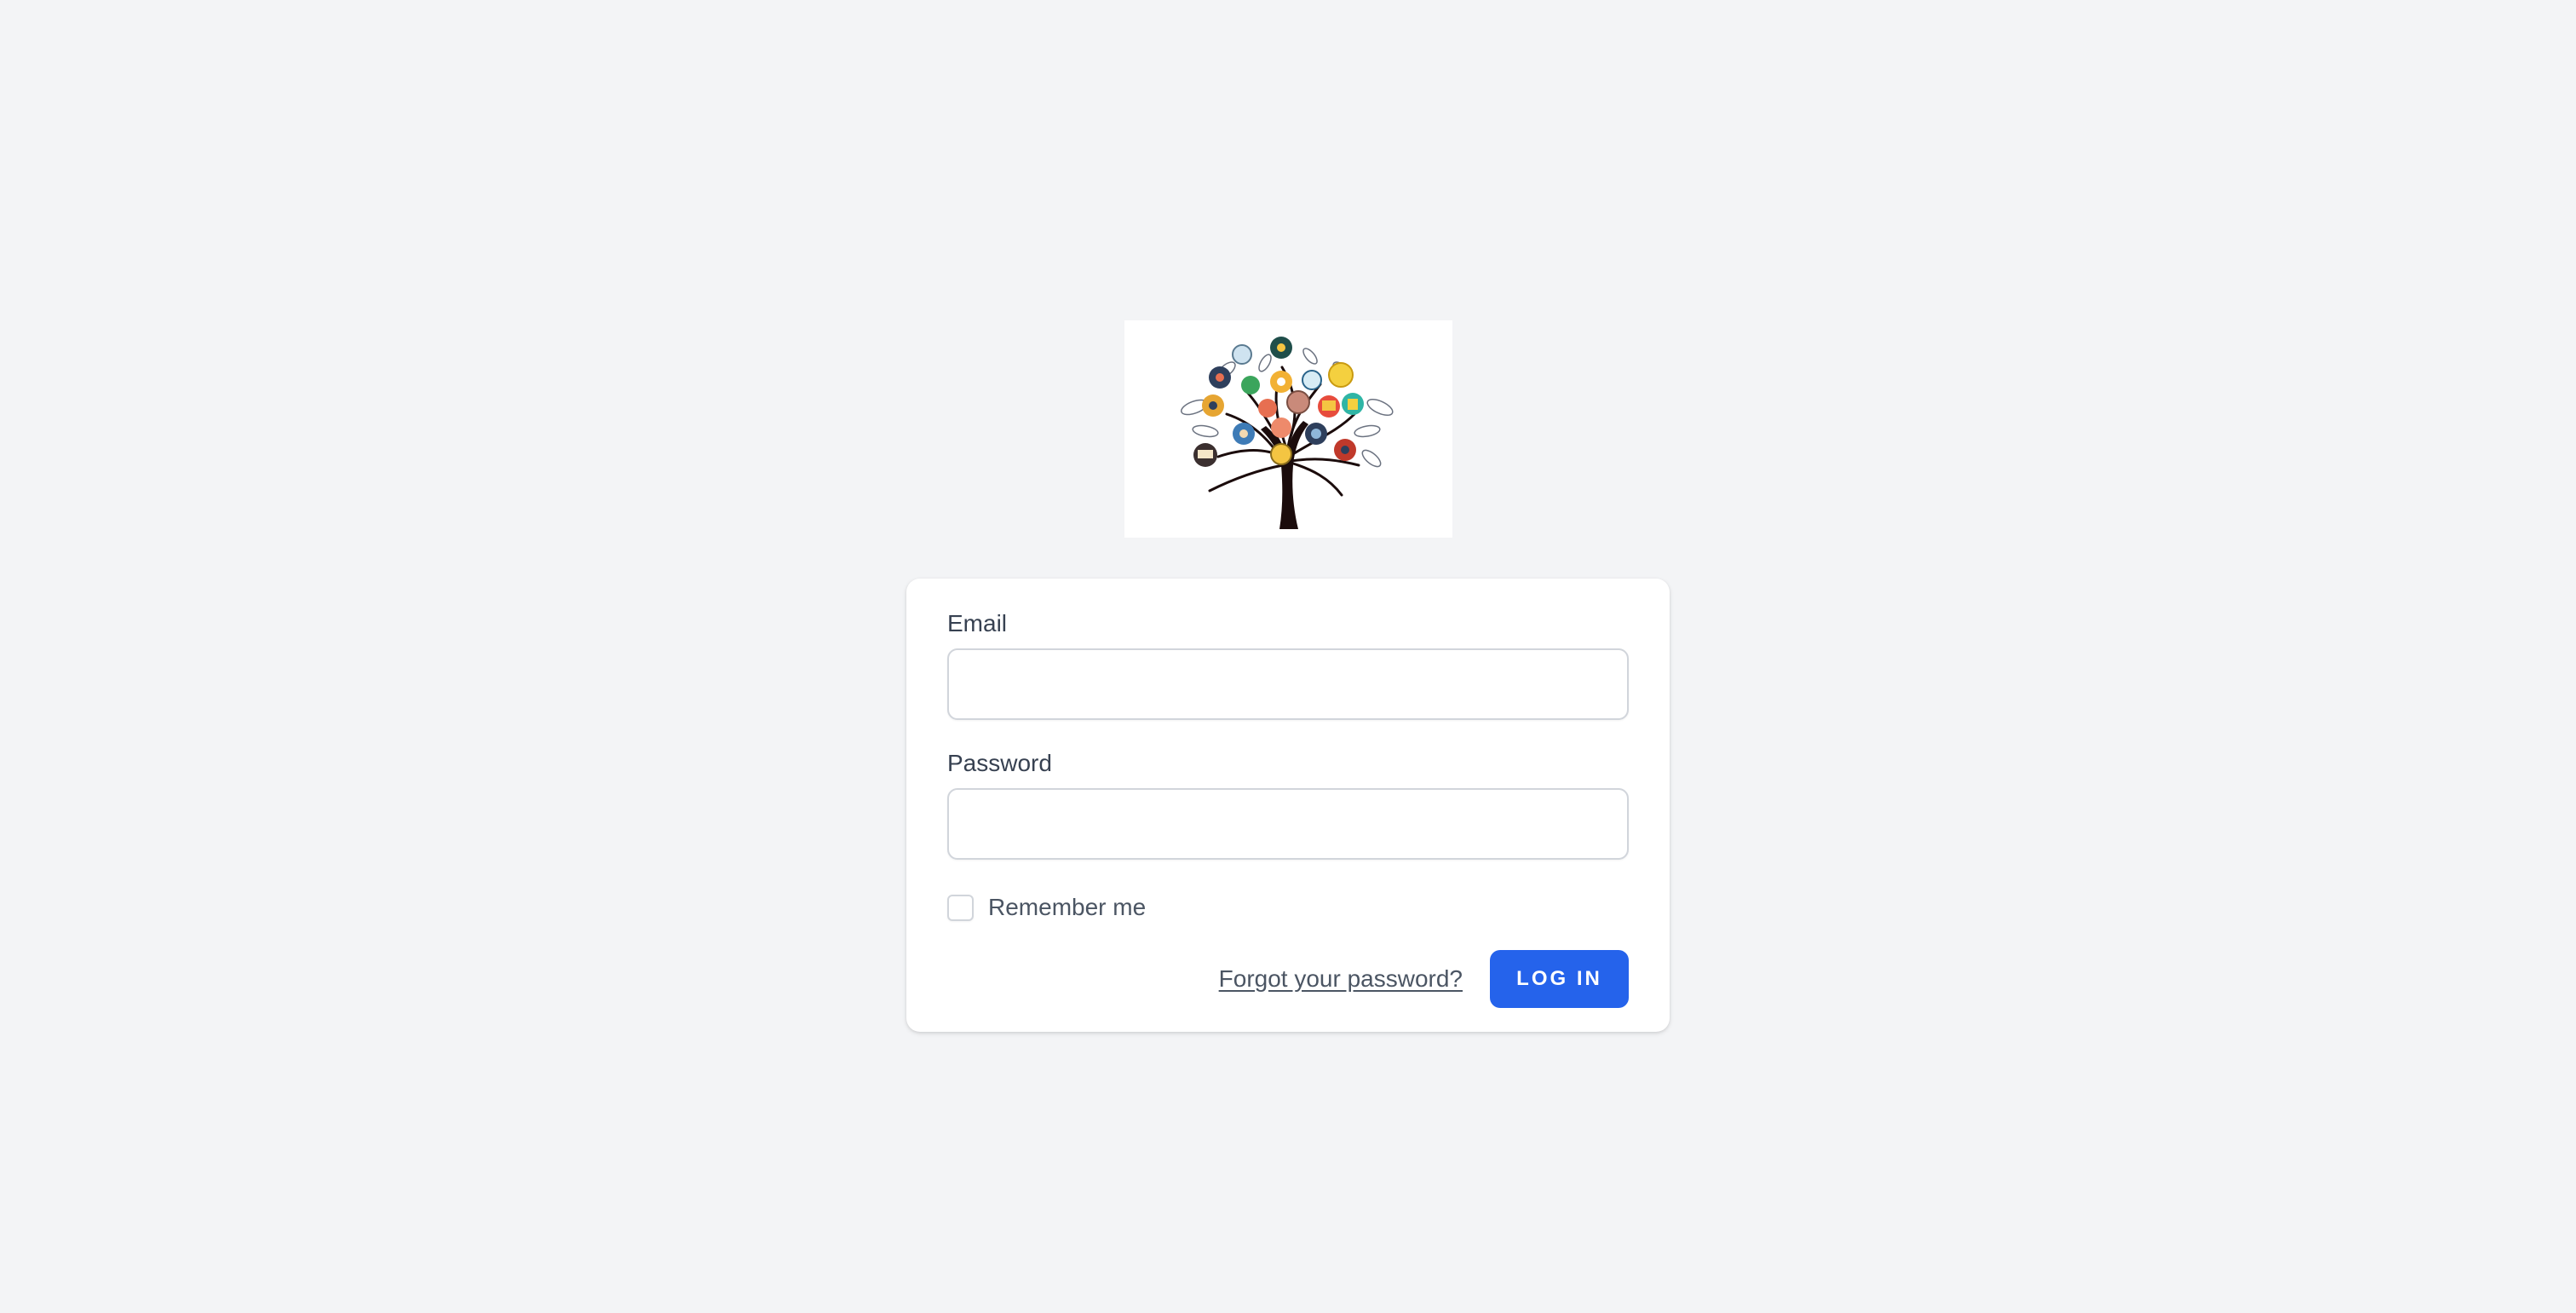 The image size is (2576, 1313). I want to click on logo, so click(1288, 429).